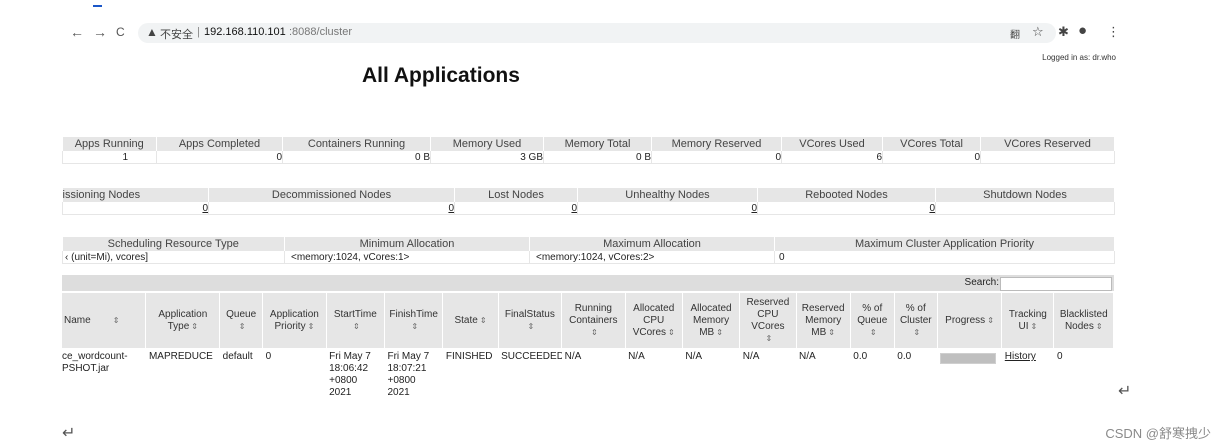 The image size is (1223, 448). What do you see at coordinates (331, 195) in the screenshot?
I see `header-decommissioned-nodes: Decommissioned Nodes` at bounding box center [331, 195].